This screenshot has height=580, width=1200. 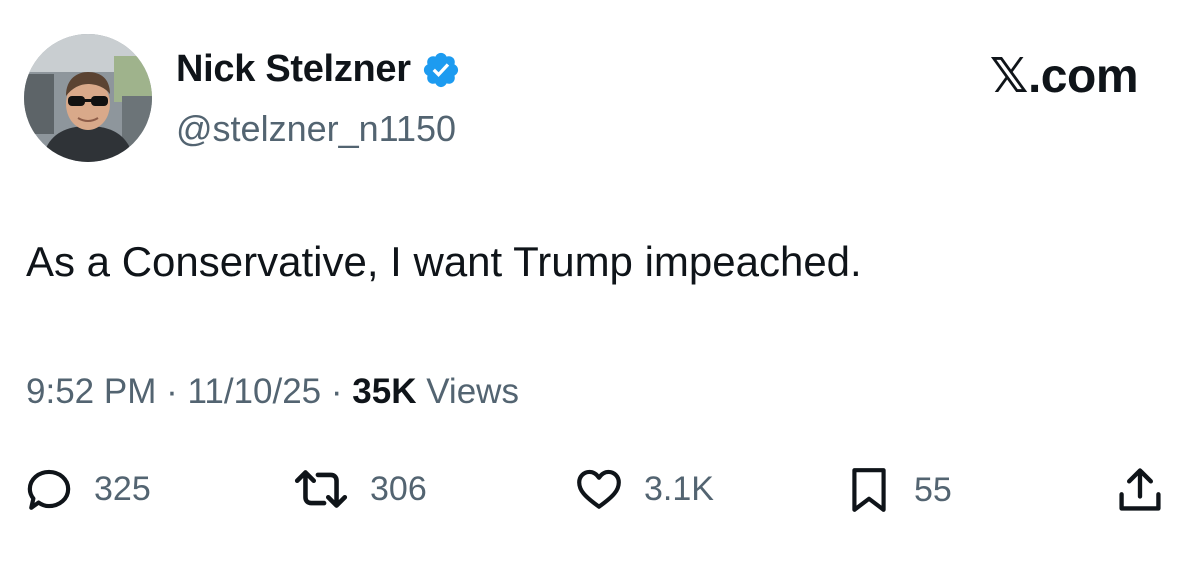 I want to click on author-name-row: Nick Stelzner, so click(x=318, y=69).